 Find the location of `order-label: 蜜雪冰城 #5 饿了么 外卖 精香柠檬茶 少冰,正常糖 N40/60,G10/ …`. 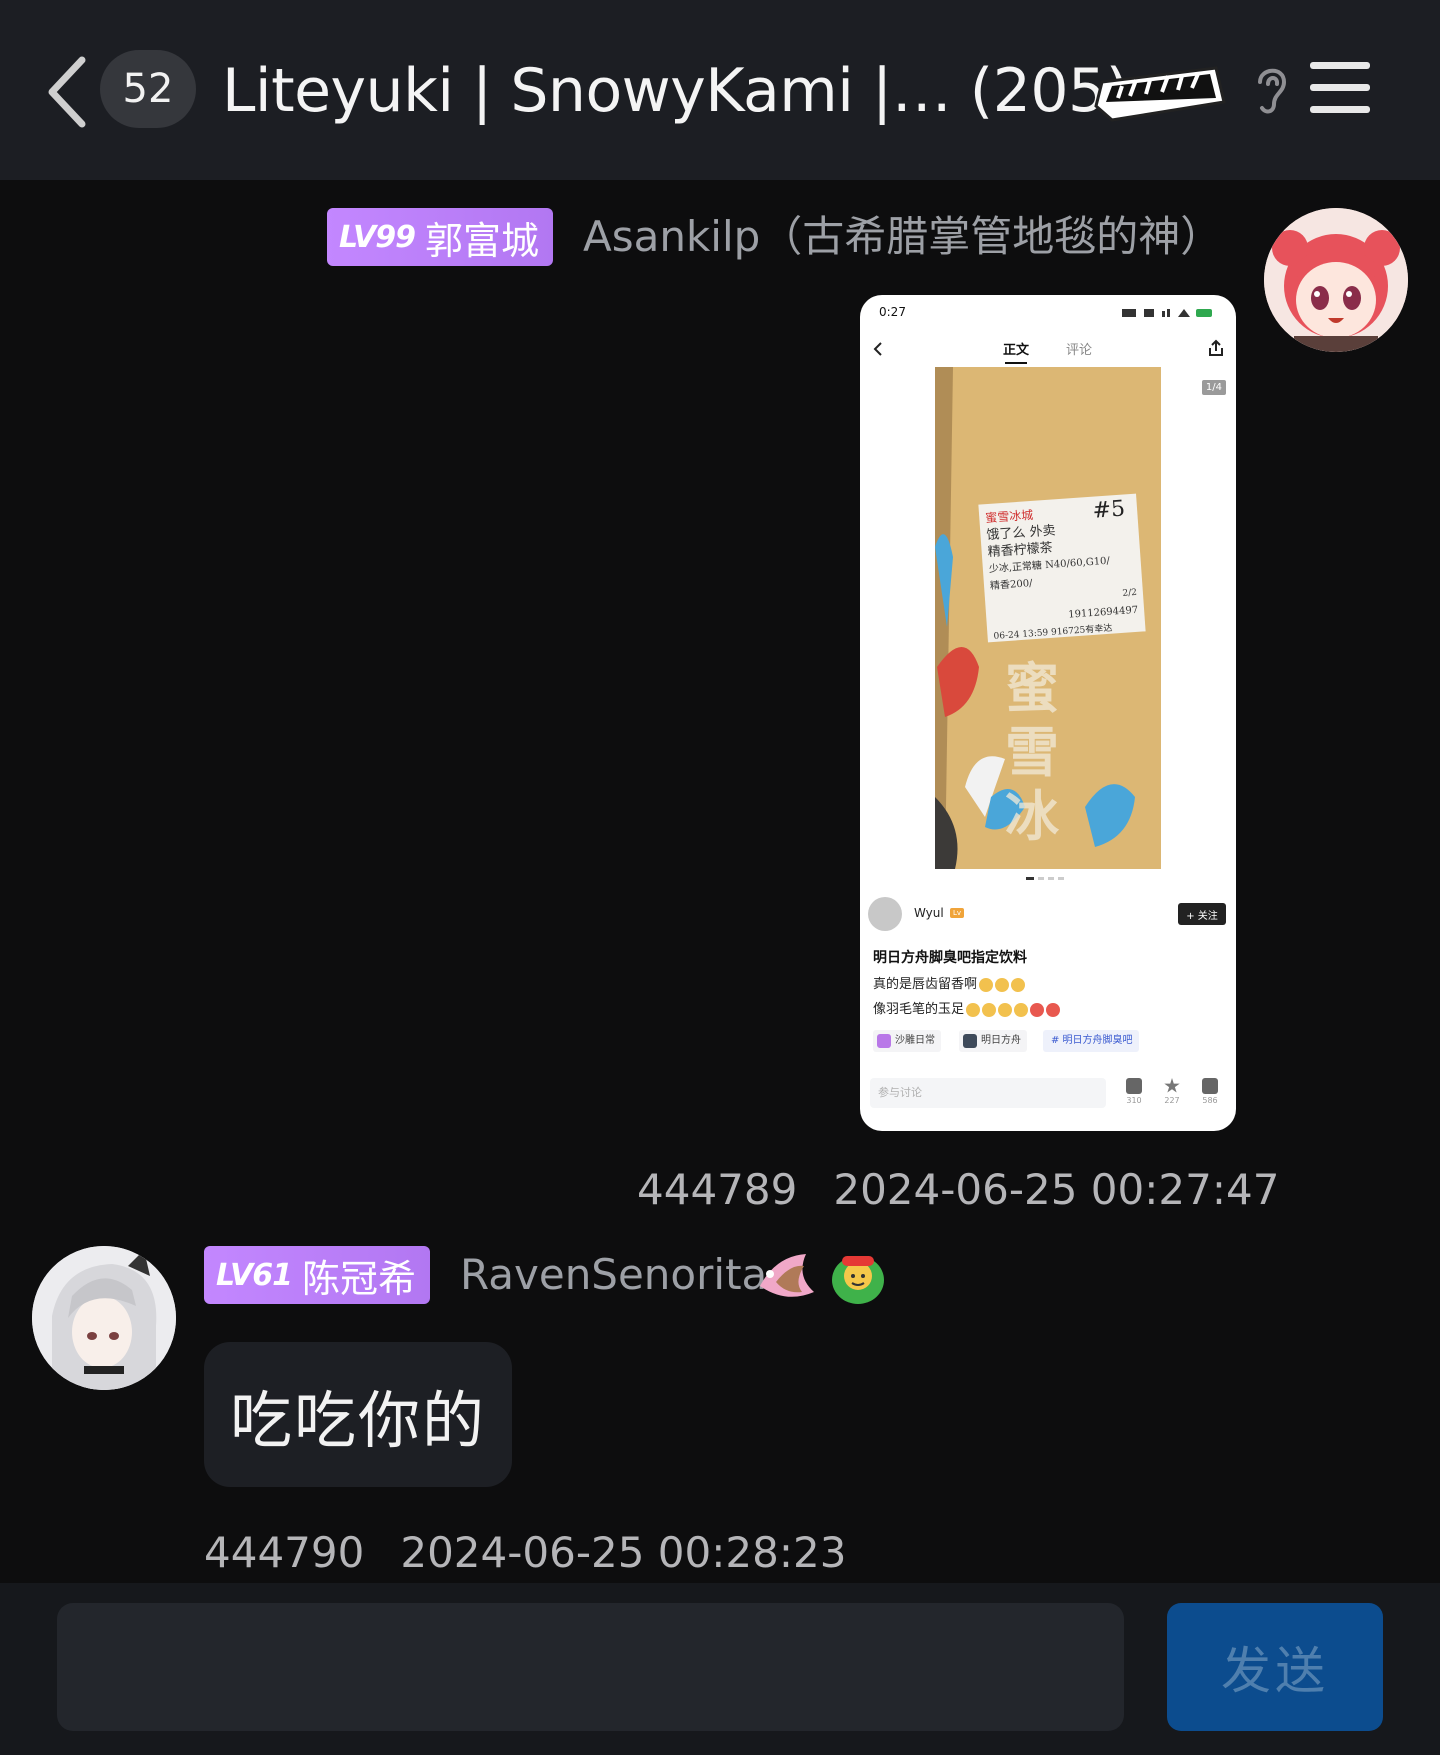

order-label: 蜜雪冰城 #5 饿了么 外卖 精香柠檬茶 少冰,正常糖 N40/60,G10/ … is located at coordinates (1062, 568).